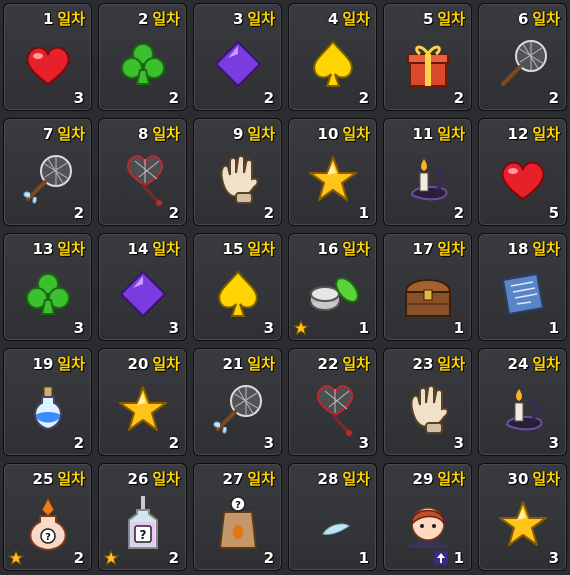 The width and height of the screenshot is (570, 575). What do you see at coordinates (428, 64) in the screenshot?
I see `gift-box-icon` at bounding box center [428, 64].